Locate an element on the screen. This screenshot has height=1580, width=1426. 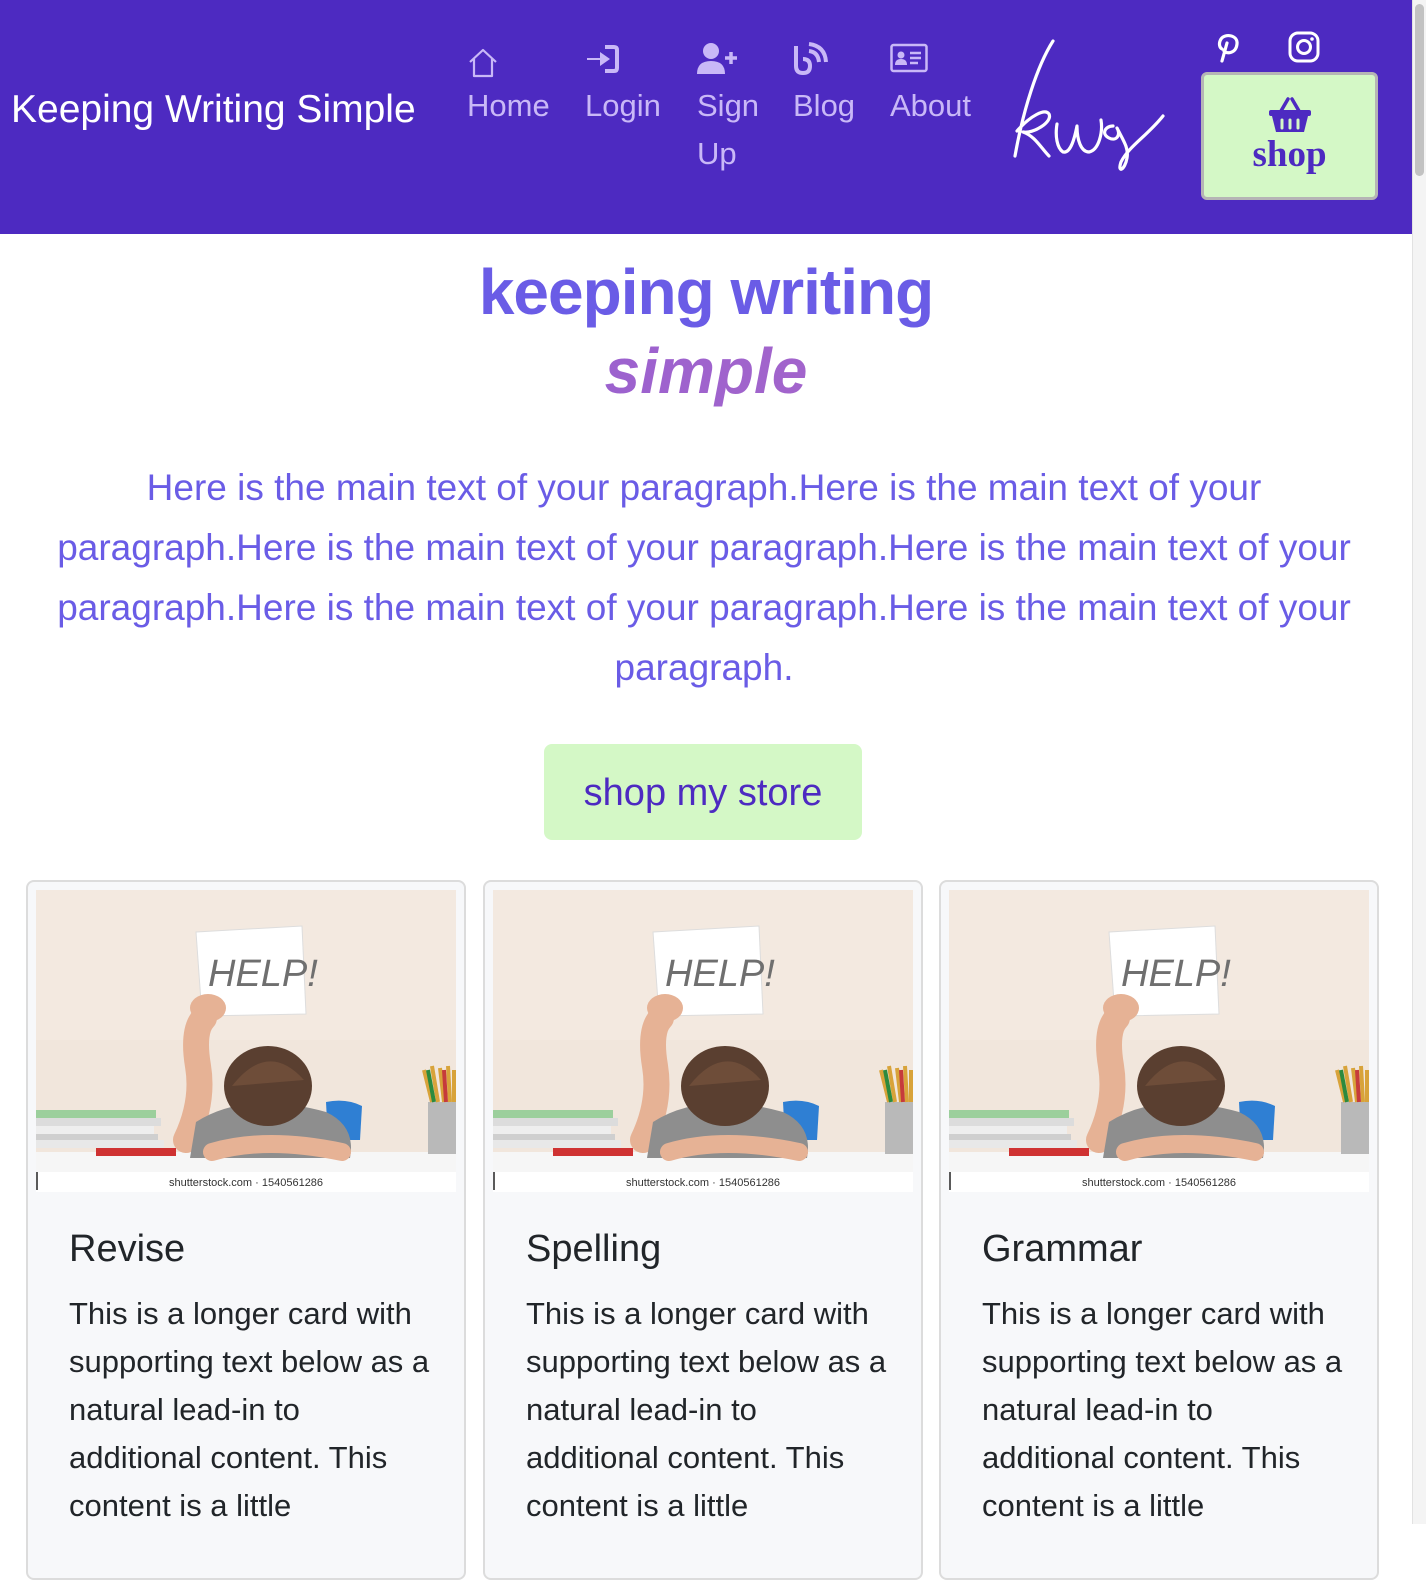
nav-item-home: Home is located at coordinates (508, 85).